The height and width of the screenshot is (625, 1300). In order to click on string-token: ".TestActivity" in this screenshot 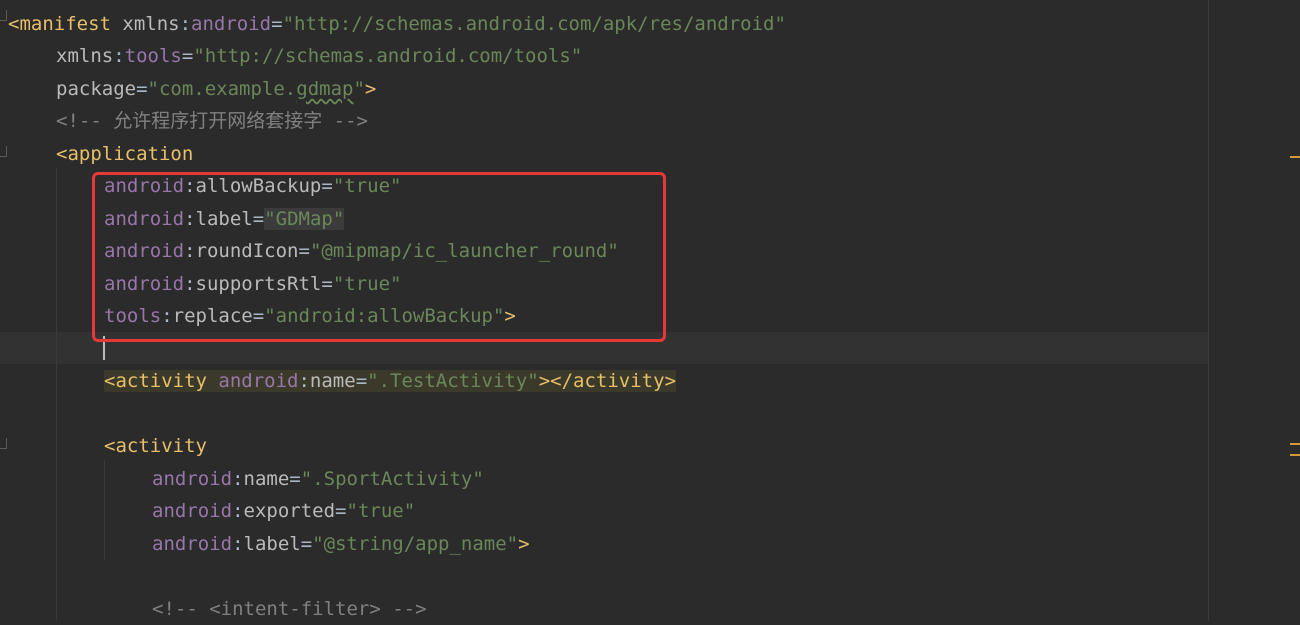, I will do `click(453, 381)`.